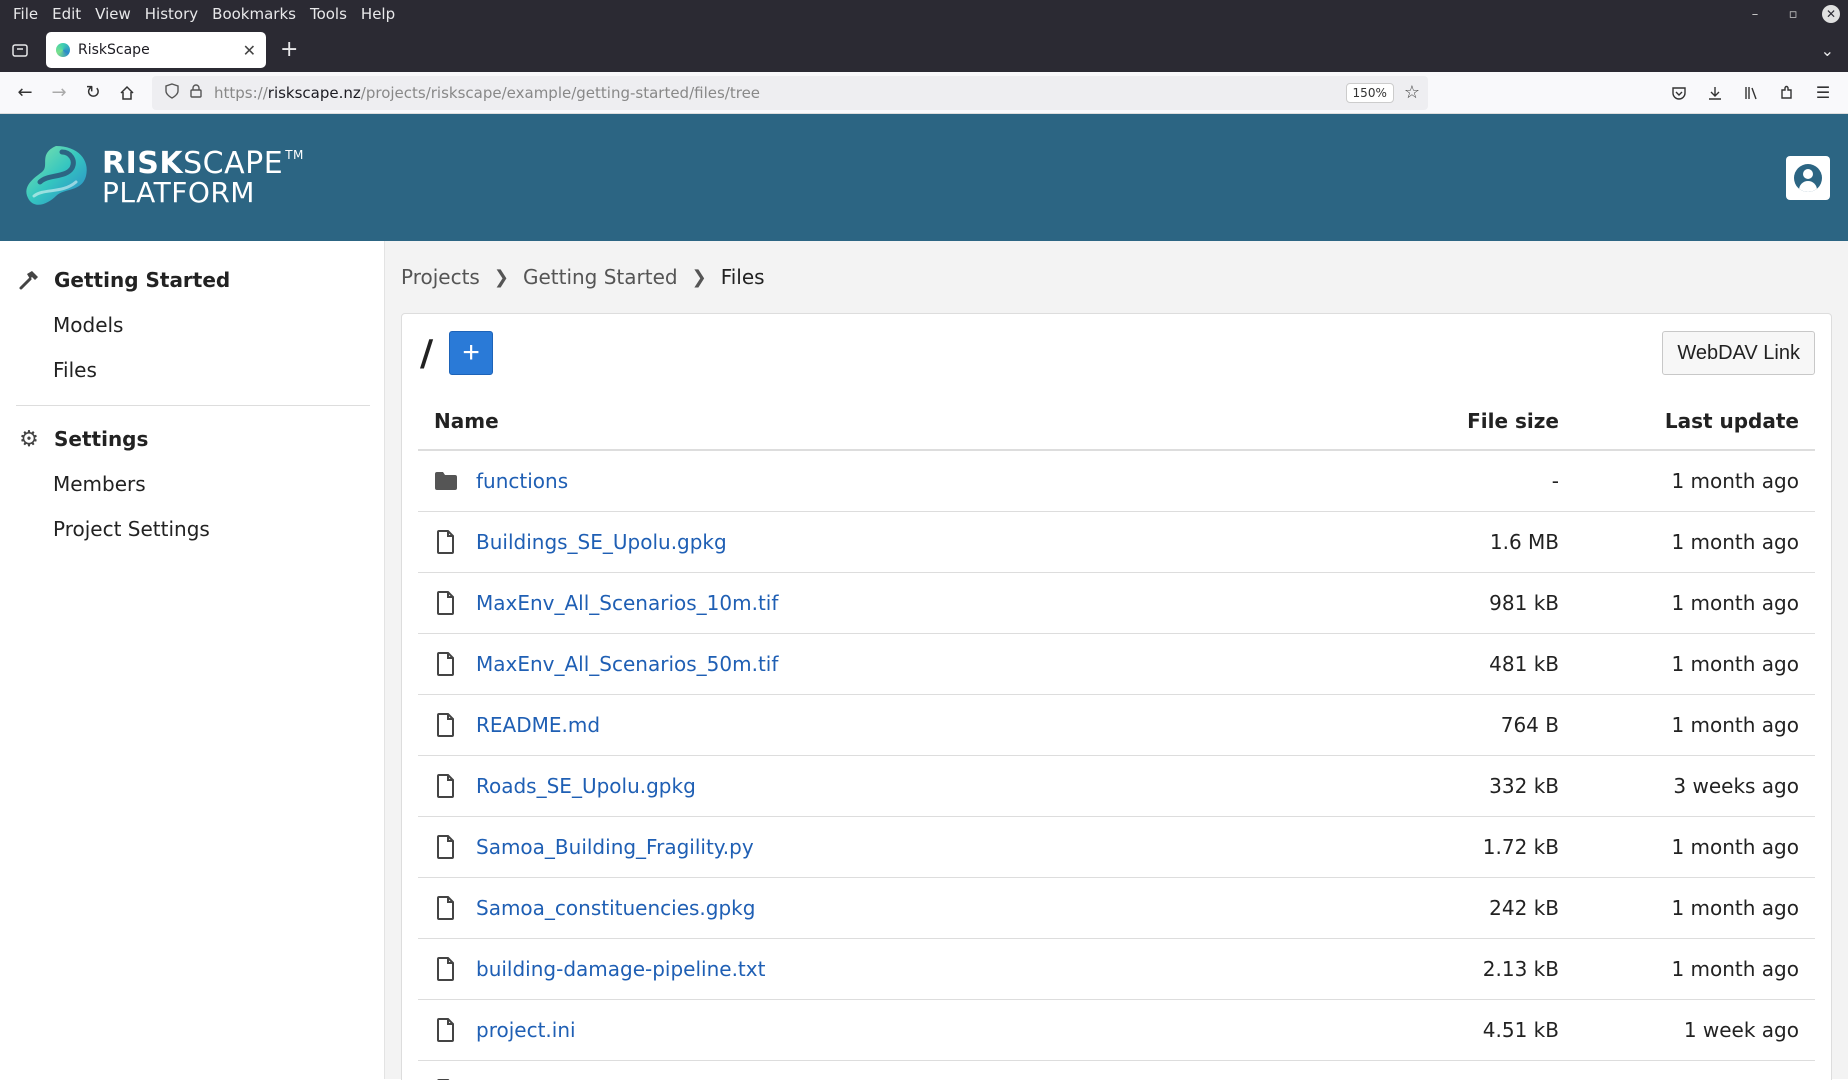  What do you see at coordinates (627, 664) in the screenshot?
I see `file-name-link: MaxEnv_All_Scenarios_50m.tif` at bounding box center [627, 664].